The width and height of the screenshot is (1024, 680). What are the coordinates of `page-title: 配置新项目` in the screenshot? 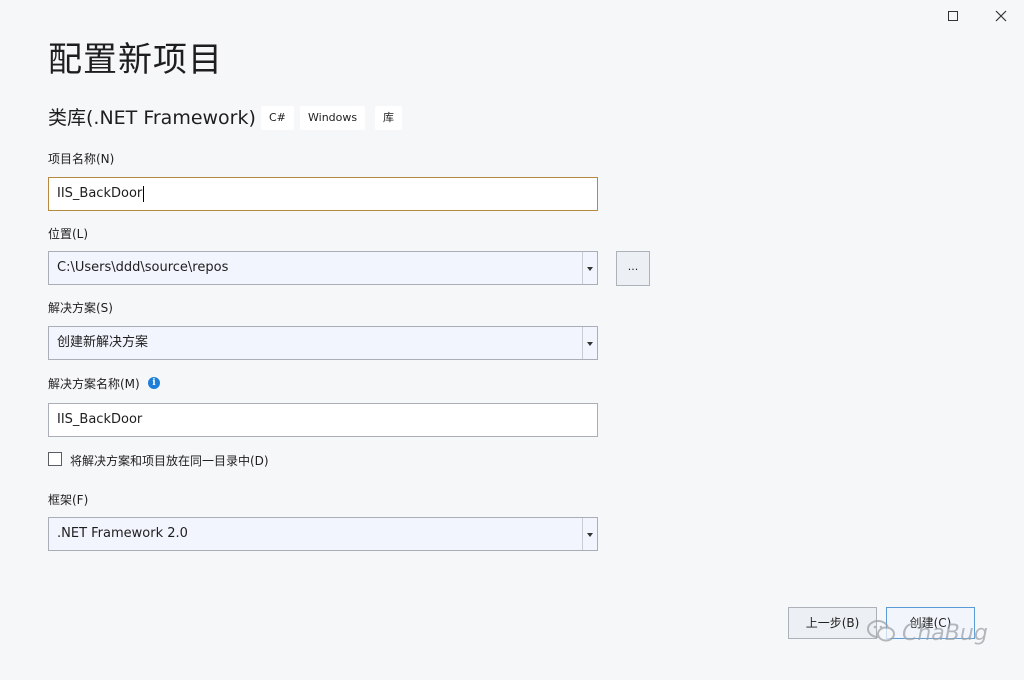 It's located at (135, 60).